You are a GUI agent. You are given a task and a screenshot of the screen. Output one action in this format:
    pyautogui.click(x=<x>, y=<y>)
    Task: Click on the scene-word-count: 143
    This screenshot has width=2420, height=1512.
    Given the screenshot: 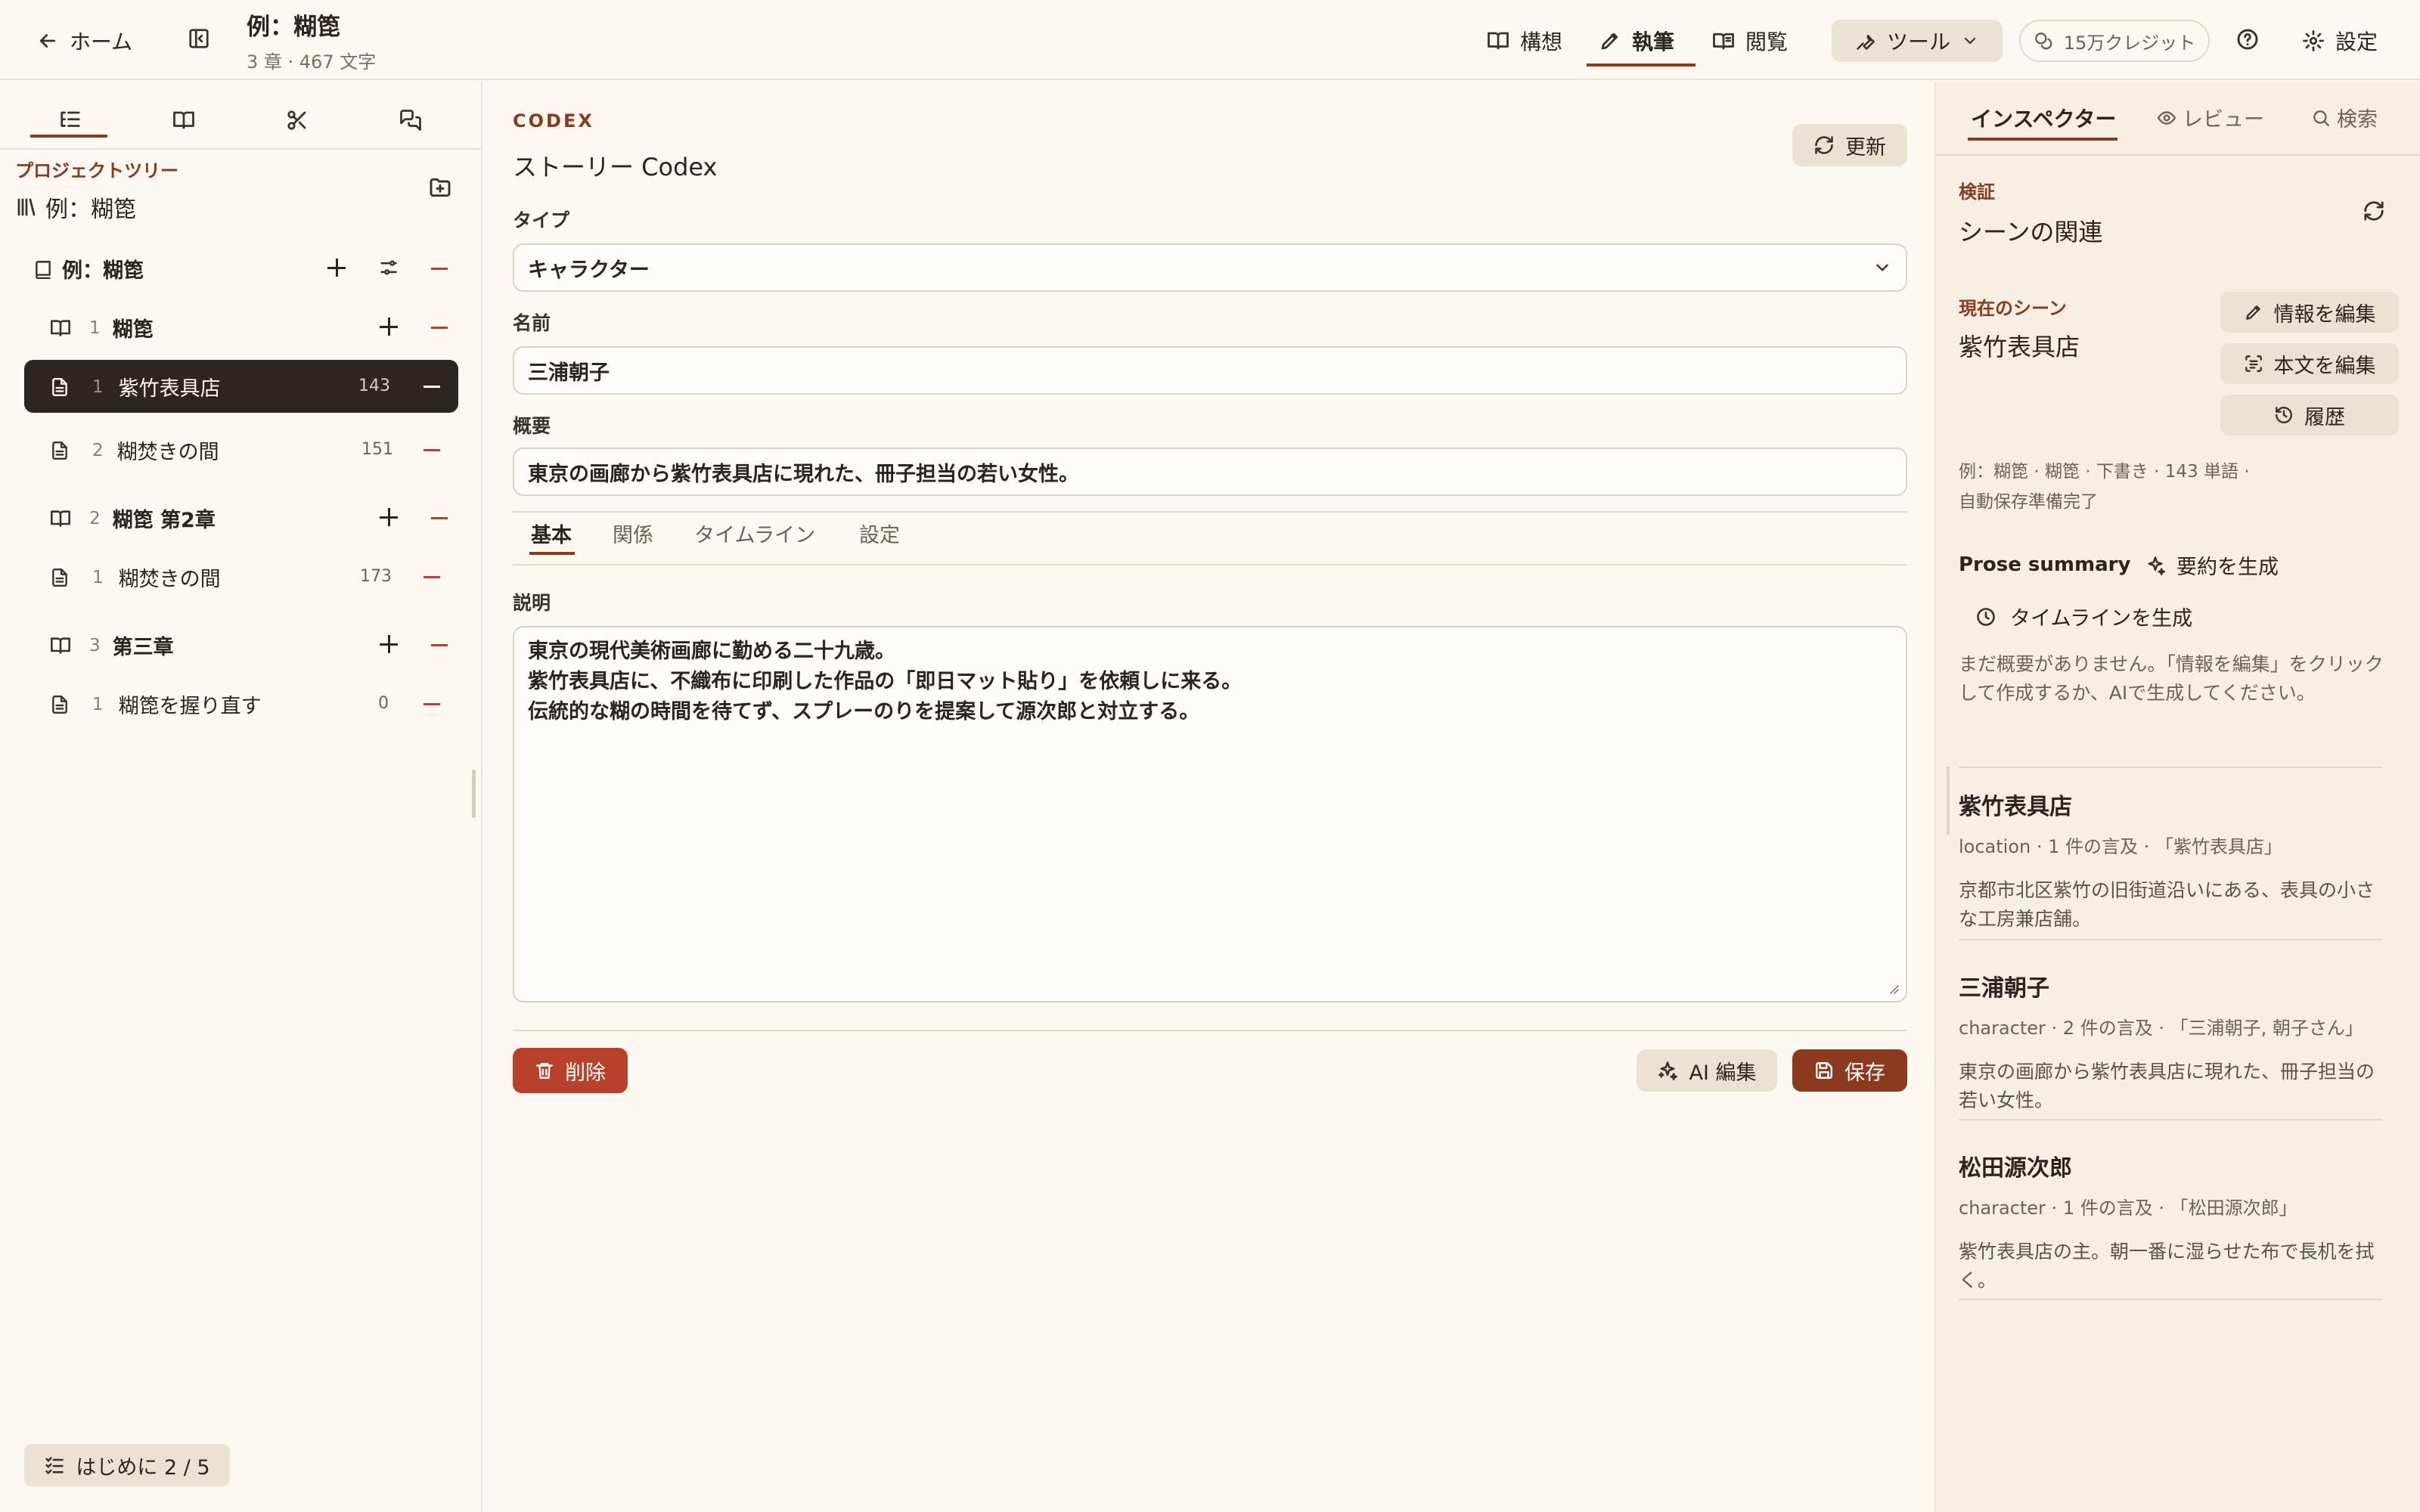 What is the action you would take?
    pyautogui.click(x=374, y=385)
    